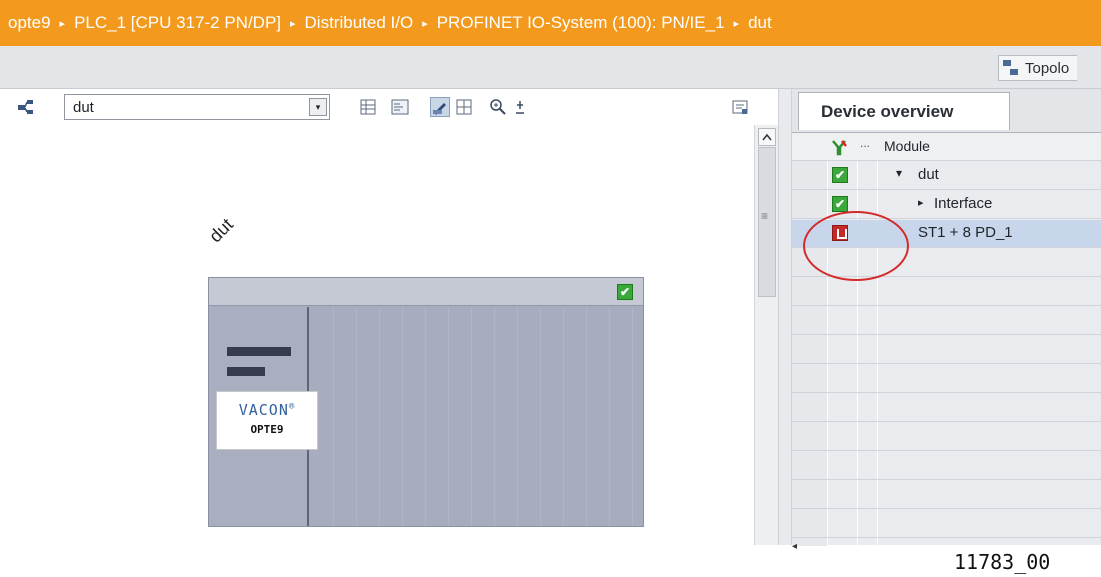  I want to click on highlight-ring-annotation, so click(856, 246).